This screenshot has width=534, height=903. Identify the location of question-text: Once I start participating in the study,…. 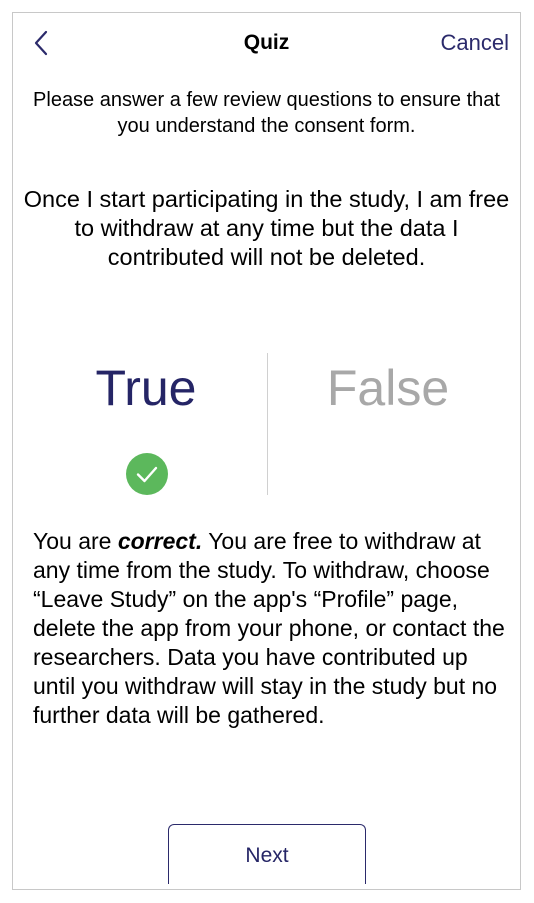
(266, 228).